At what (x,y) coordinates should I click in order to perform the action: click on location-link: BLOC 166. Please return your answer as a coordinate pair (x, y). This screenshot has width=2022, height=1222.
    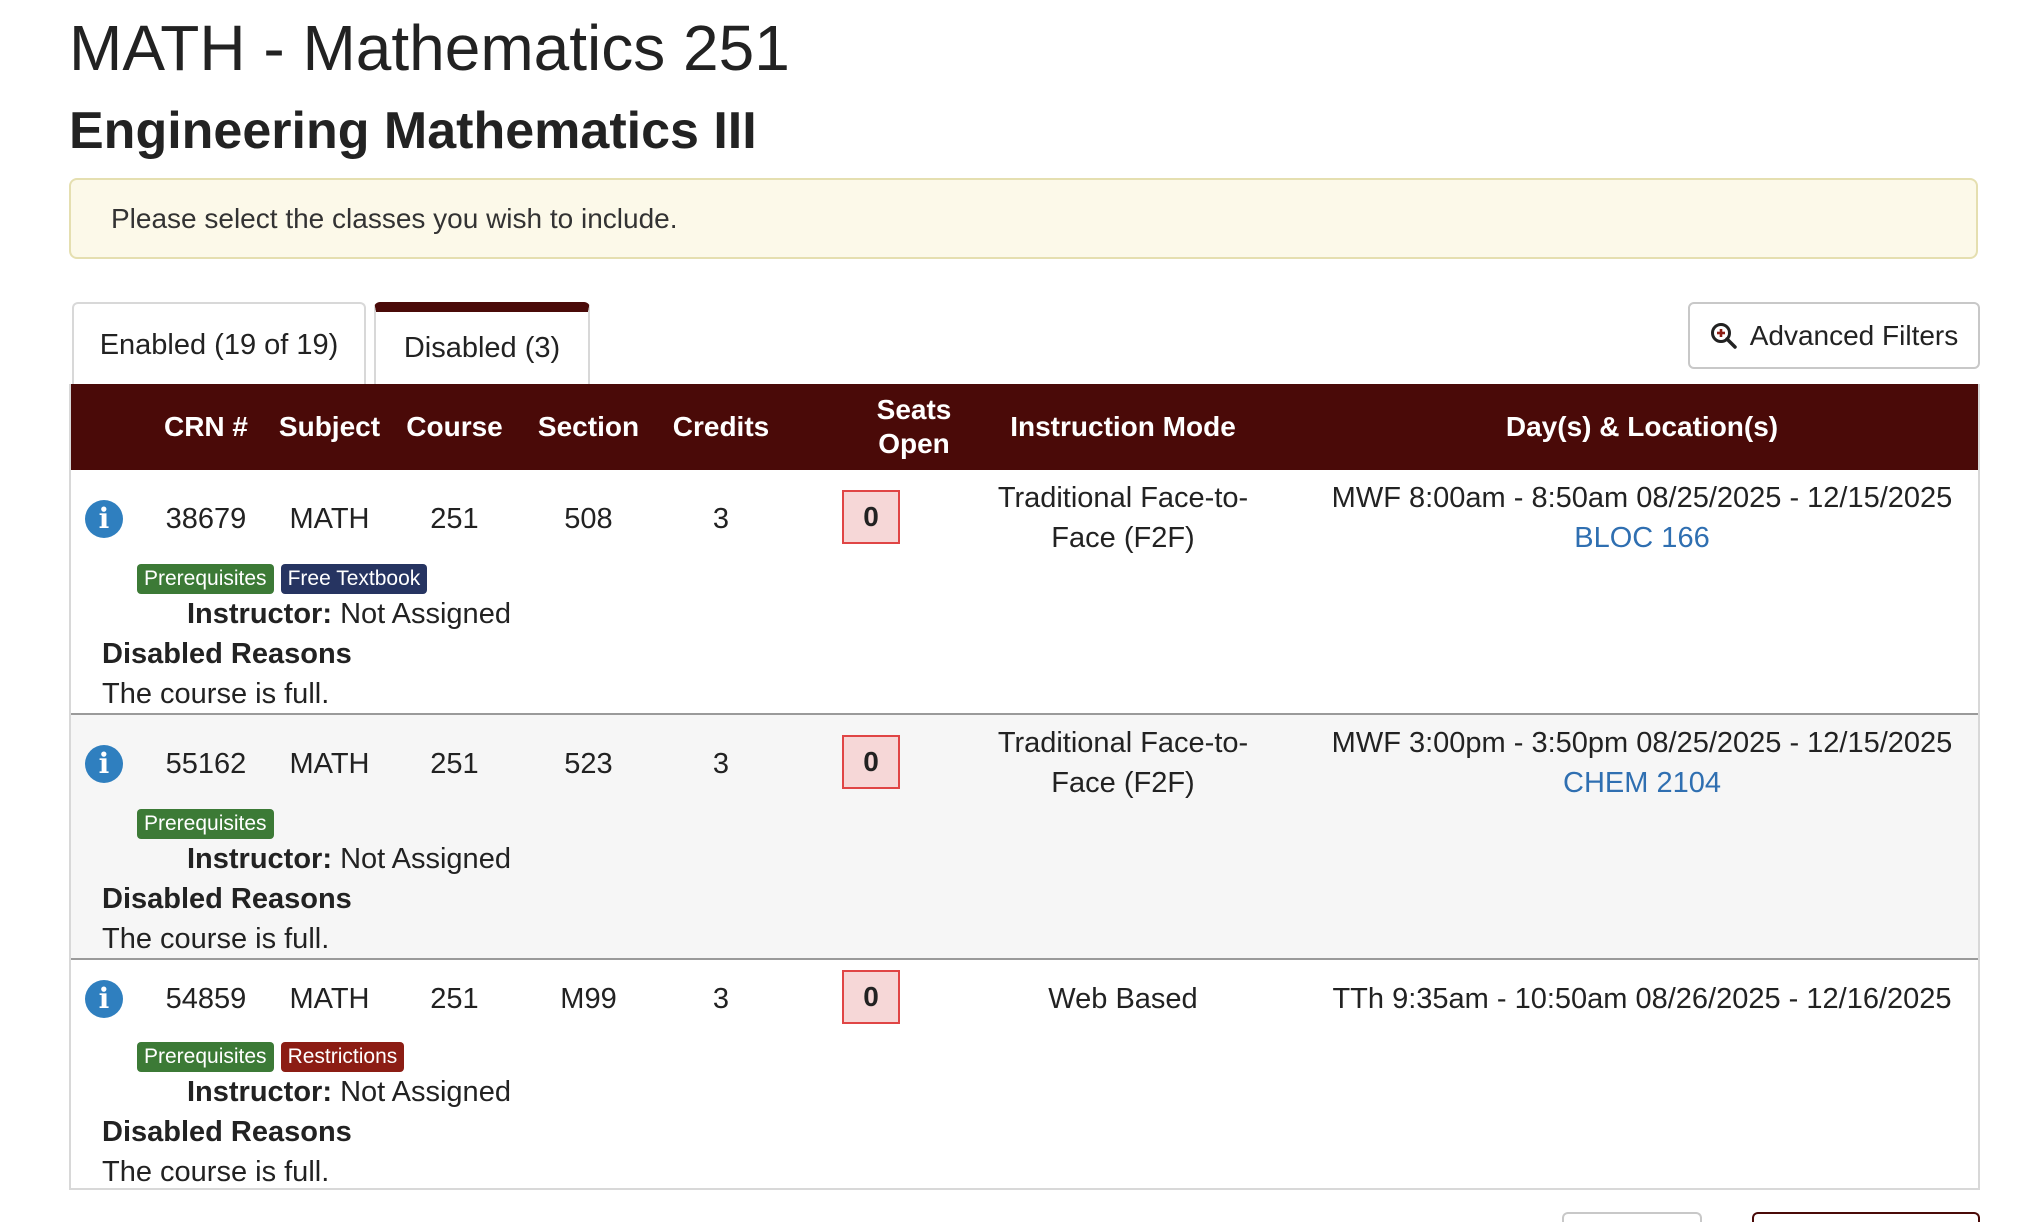
    Looking at the image, I should click on (1641, 538).